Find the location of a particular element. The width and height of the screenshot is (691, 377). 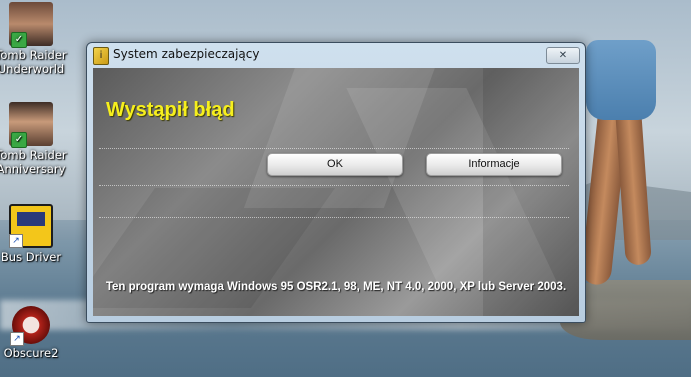

tomb-raider-underworld-icon: ✓ is located at coordinates (31, 25).